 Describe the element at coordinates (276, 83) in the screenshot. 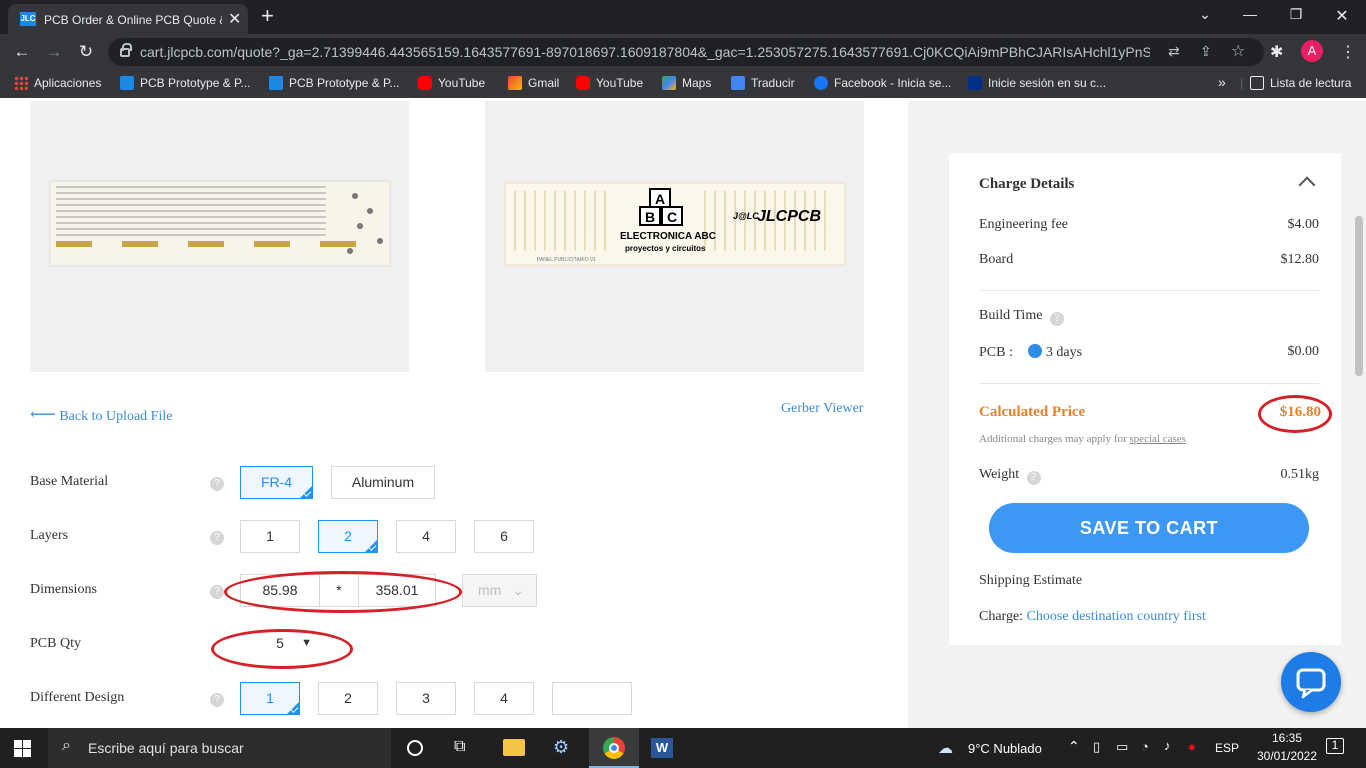

I see `jlc-icon` at that location.